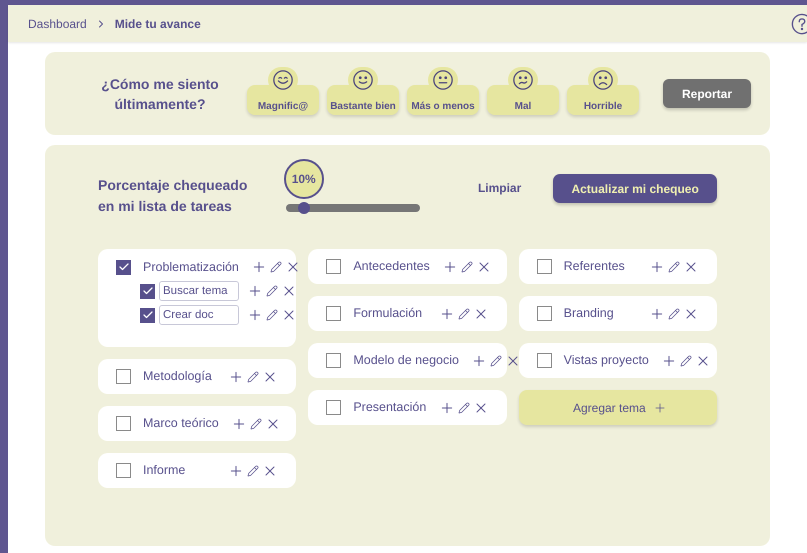 Image resolution: width=807 pixels, height=553 pixels. What do you see at coordinates (606, 361) in the screenshot?
I see `task-label: Vistas proyecto` at bounding box center [606, 361].